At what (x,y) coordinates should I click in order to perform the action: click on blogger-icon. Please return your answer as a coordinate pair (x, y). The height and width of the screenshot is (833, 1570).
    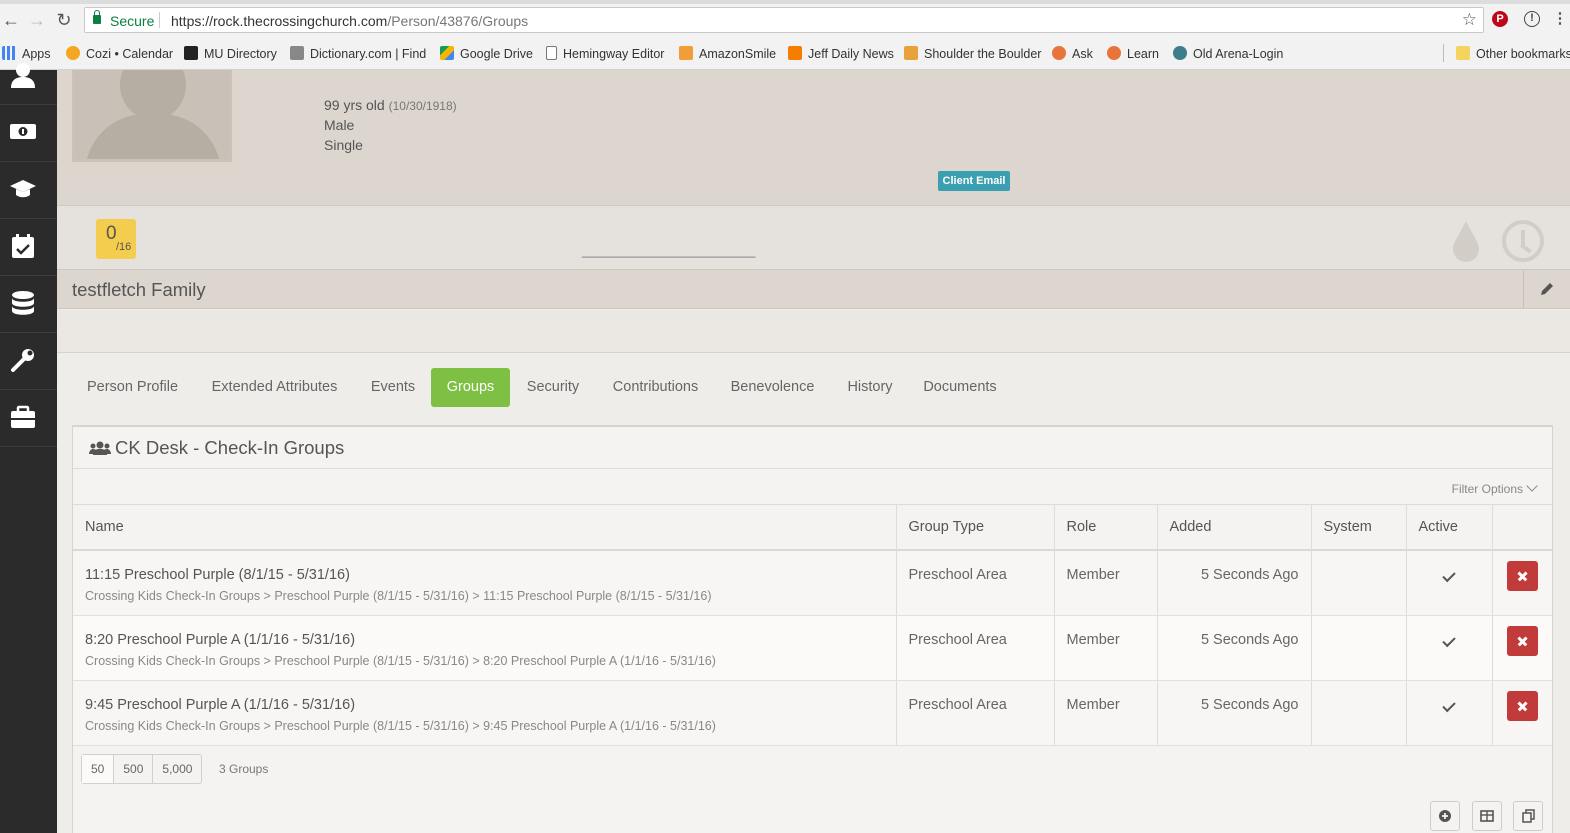
    Looking at the image, I should click on (795, 53).